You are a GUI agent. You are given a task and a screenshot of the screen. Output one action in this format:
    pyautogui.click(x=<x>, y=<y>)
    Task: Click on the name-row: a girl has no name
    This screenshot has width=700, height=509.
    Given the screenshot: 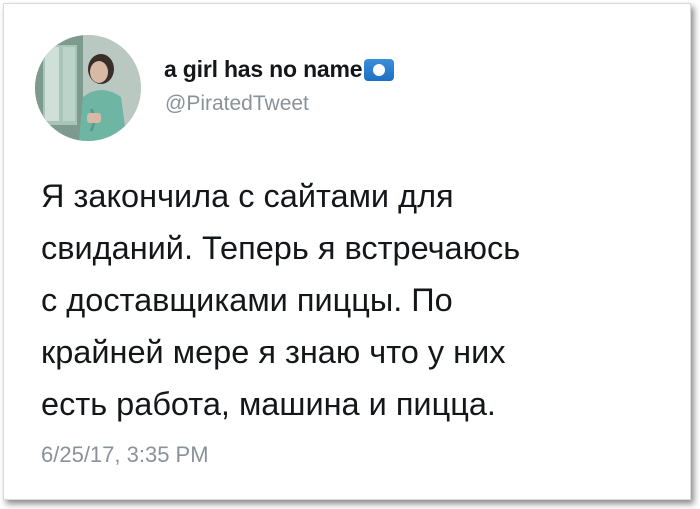 What is the action you would take?
    pyautogui.click(x=279, y=69)
    